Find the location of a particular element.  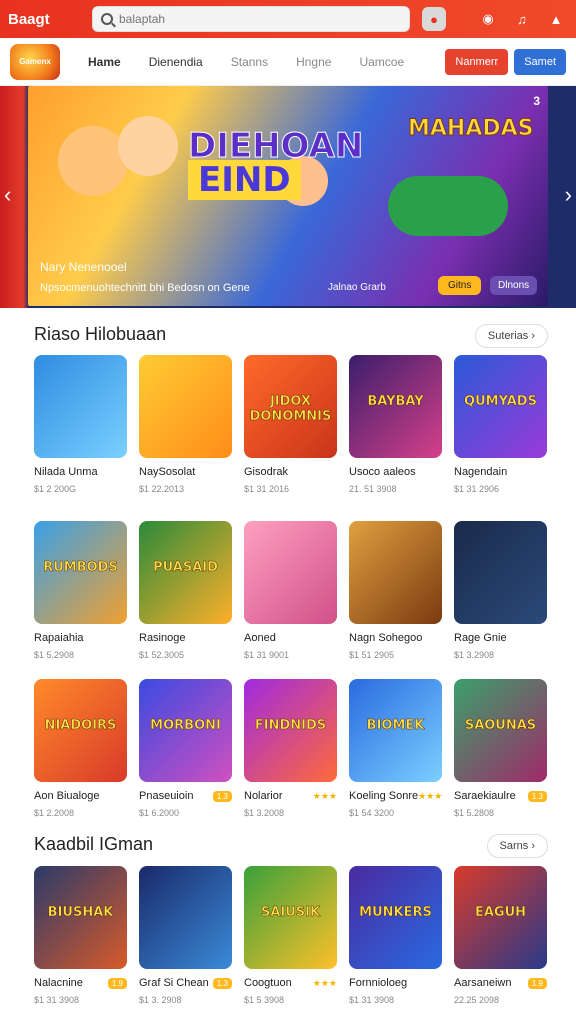

game-thumbnail: SAOUNAS is located at coordinates (500, 730).